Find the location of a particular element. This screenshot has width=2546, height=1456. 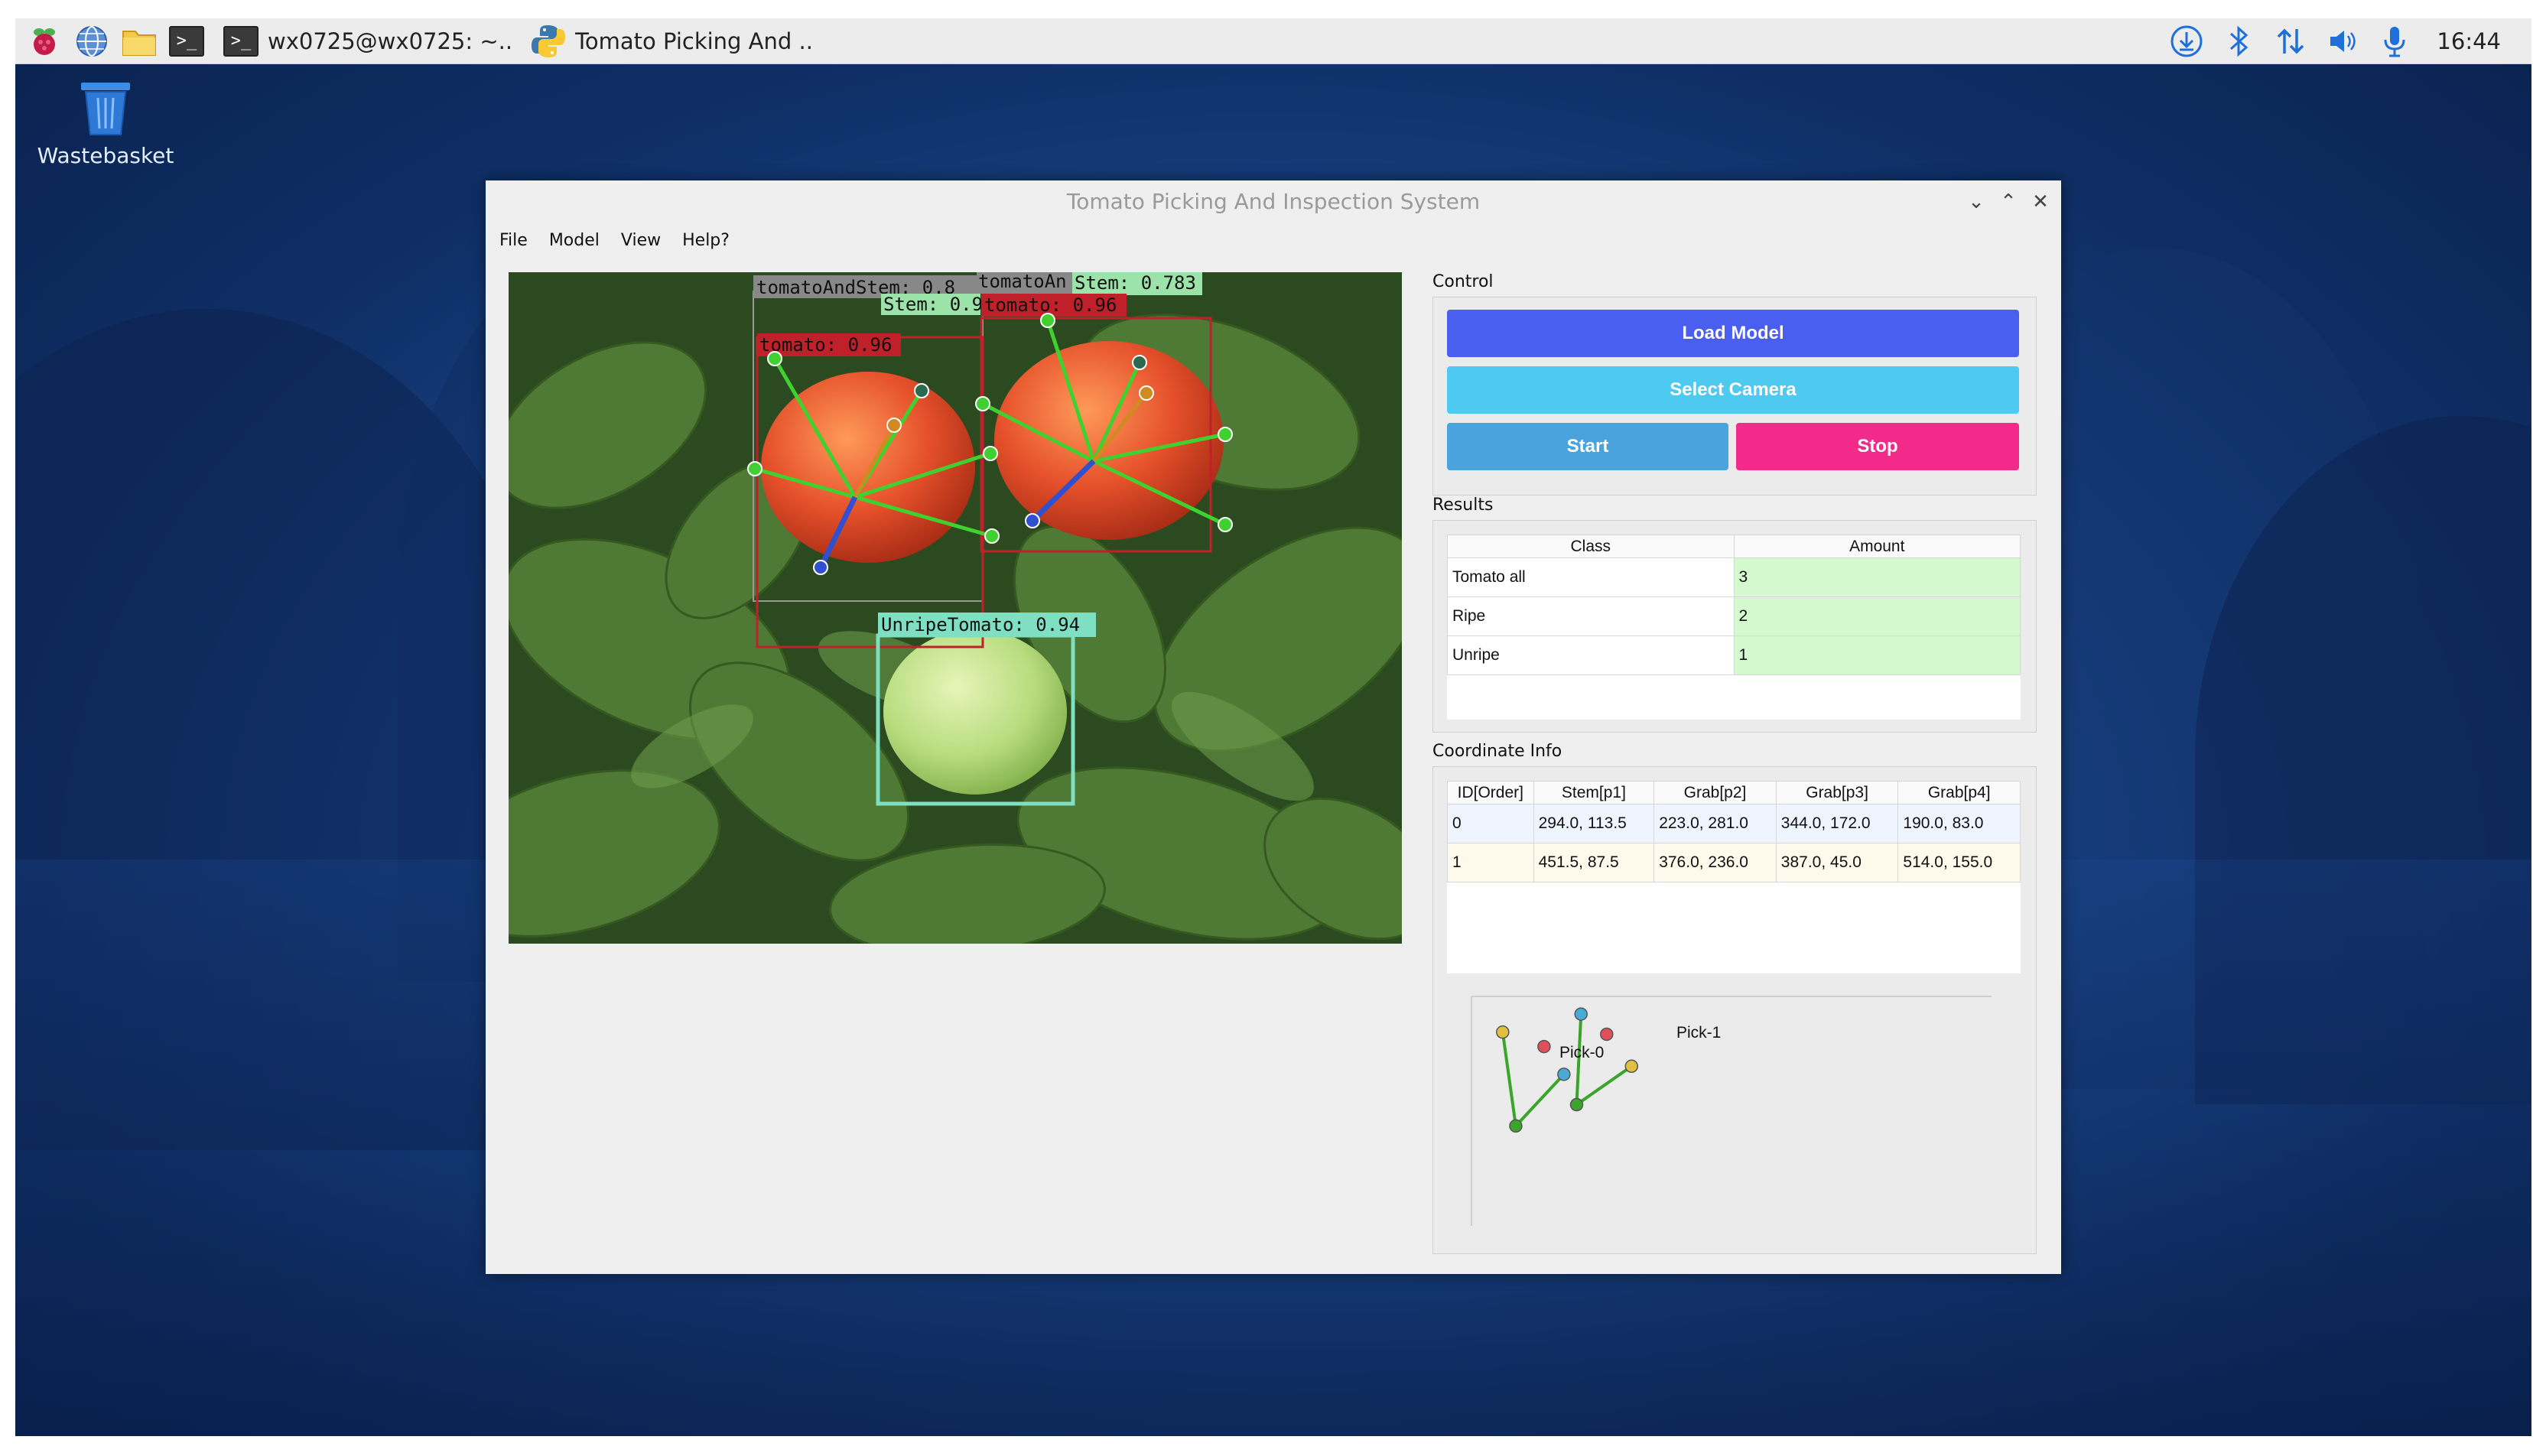

results-header-class: Class is located at coordinates (1591, 546).